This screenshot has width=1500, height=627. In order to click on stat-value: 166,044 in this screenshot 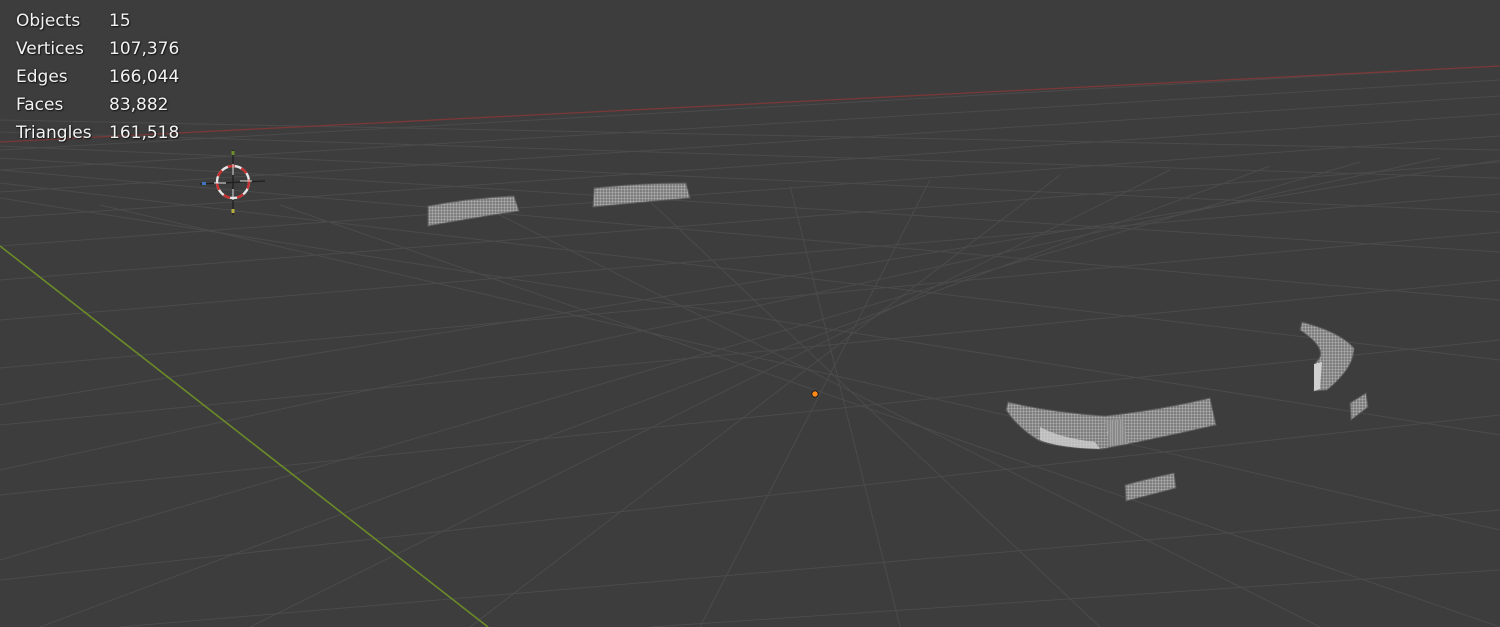, I will do `click(144, 77)`.